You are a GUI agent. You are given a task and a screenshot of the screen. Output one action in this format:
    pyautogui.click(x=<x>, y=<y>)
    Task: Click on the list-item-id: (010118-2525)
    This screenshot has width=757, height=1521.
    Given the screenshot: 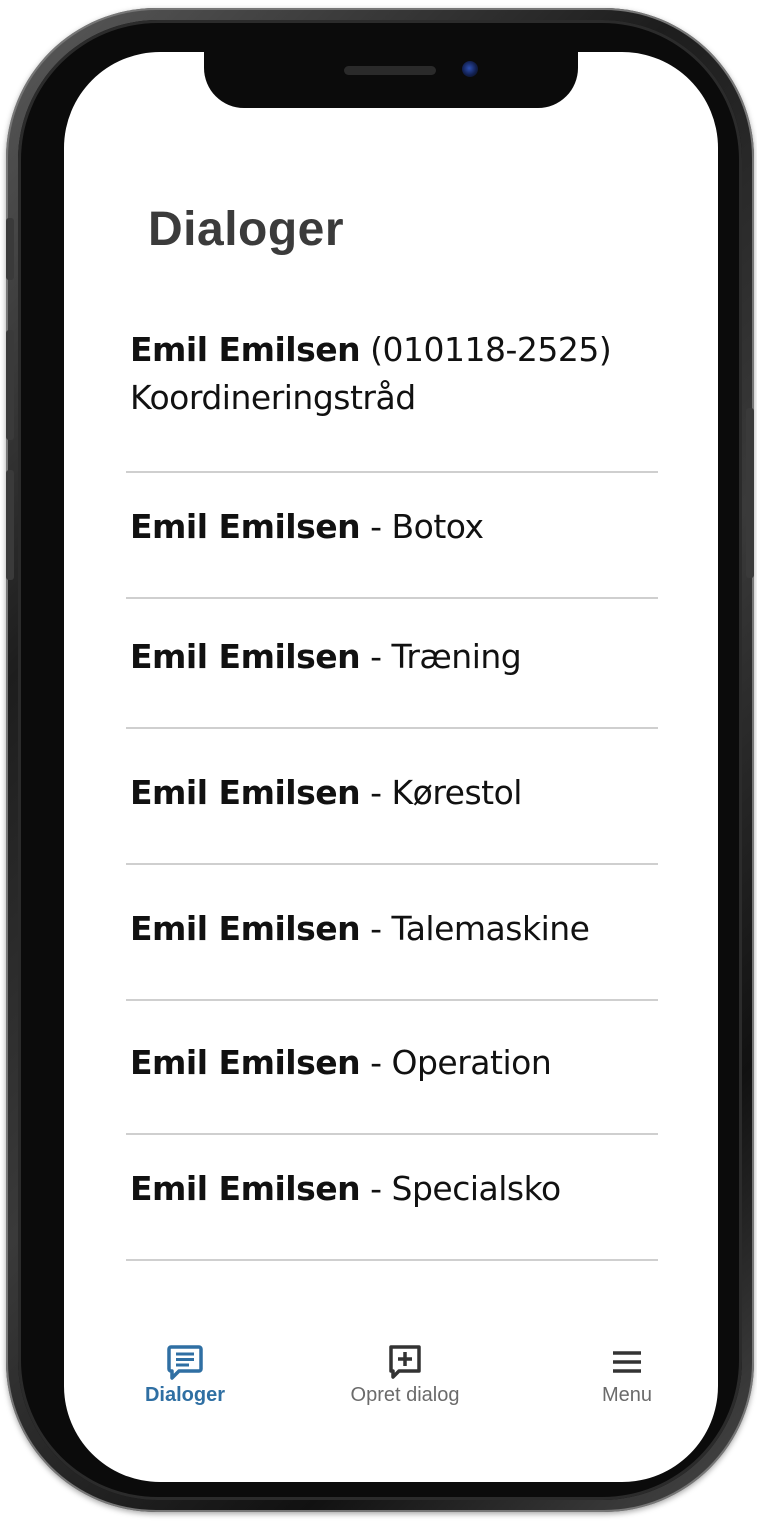 What is the action you would take?
    pyautogui.click(x=491, y=349)
    